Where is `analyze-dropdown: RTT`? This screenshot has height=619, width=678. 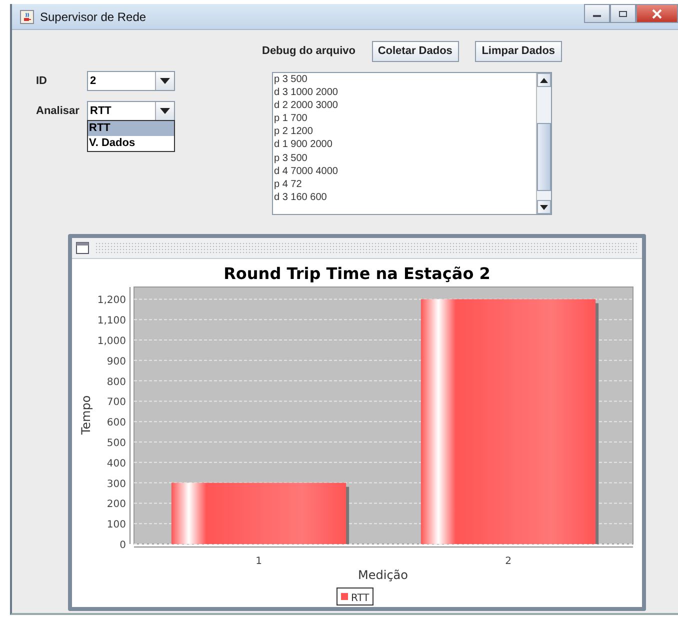 analyze-dropdown: RTT is located at coordinates (131, 111).